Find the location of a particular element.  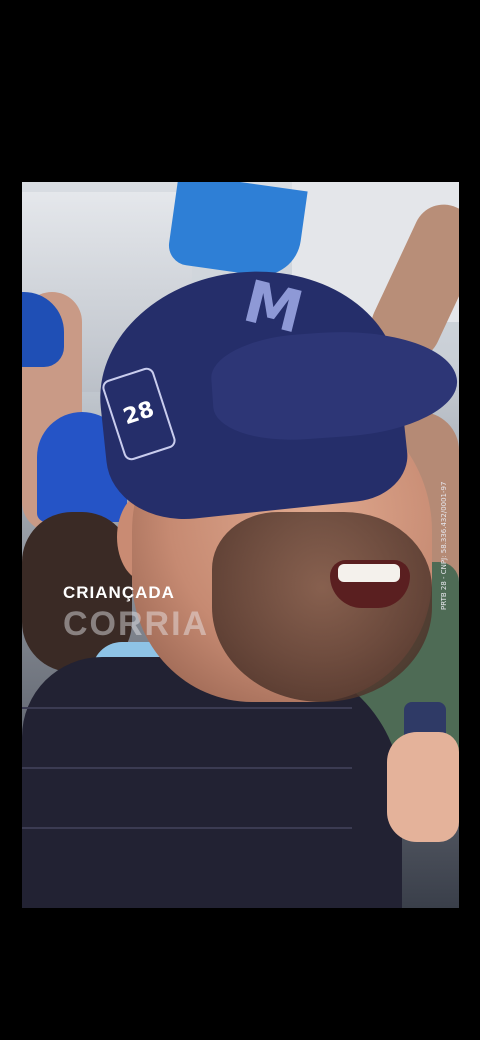

caption-line-2: CORRIA is located at coordinates (136, 624).